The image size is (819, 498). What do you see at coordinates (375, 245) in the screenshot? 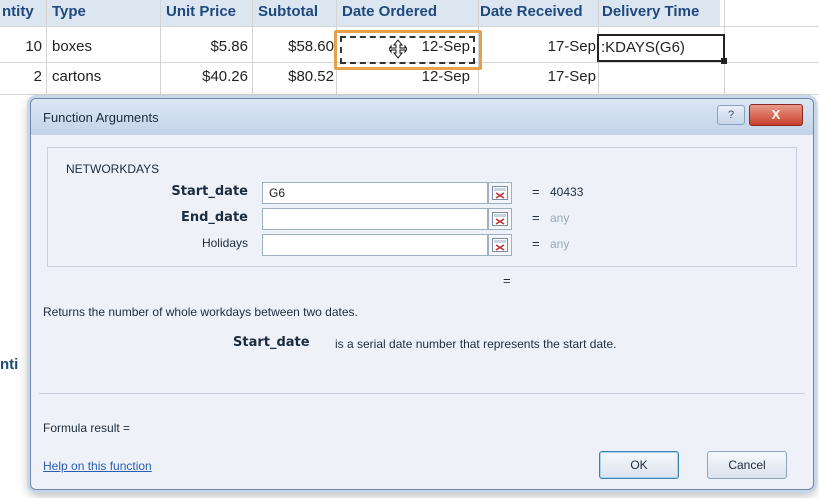
I see `holidays-input` at bounding box center [375, 245].